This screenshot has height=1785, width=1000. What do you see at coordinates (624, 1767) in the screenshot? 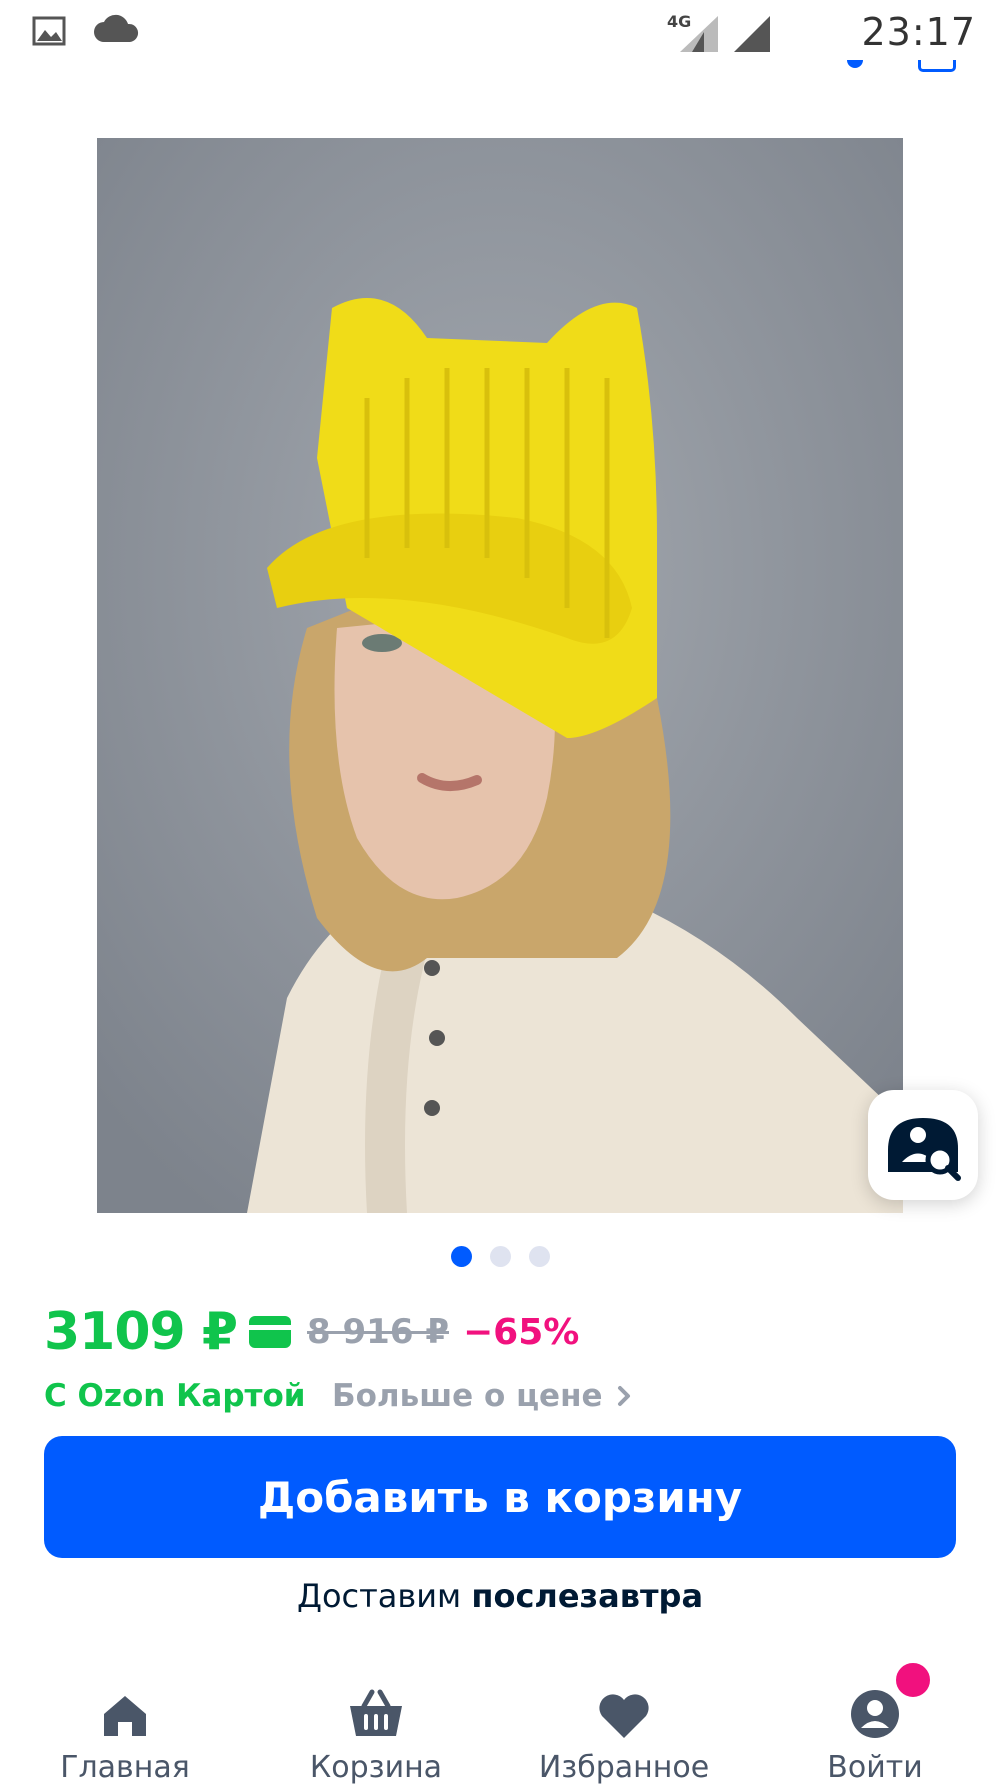
I see `nav-favorites-label: Избранное` at bounding box center [624, 1767].